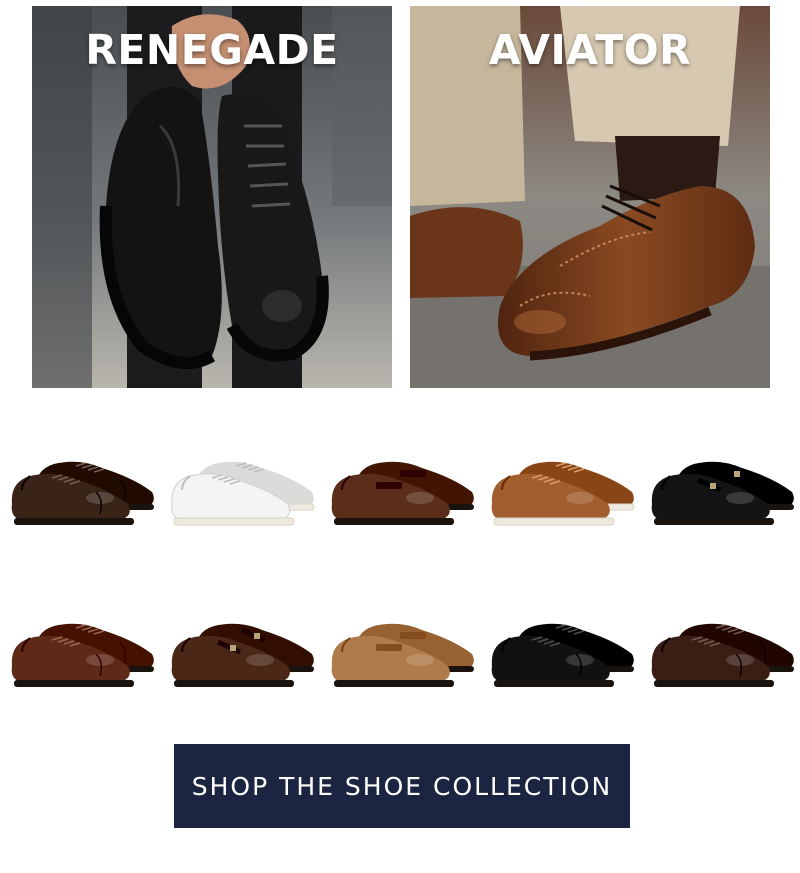 This screenshot has width=800, height=873. I want to click on shoe-item-brown-oxford, so click(80, 647).